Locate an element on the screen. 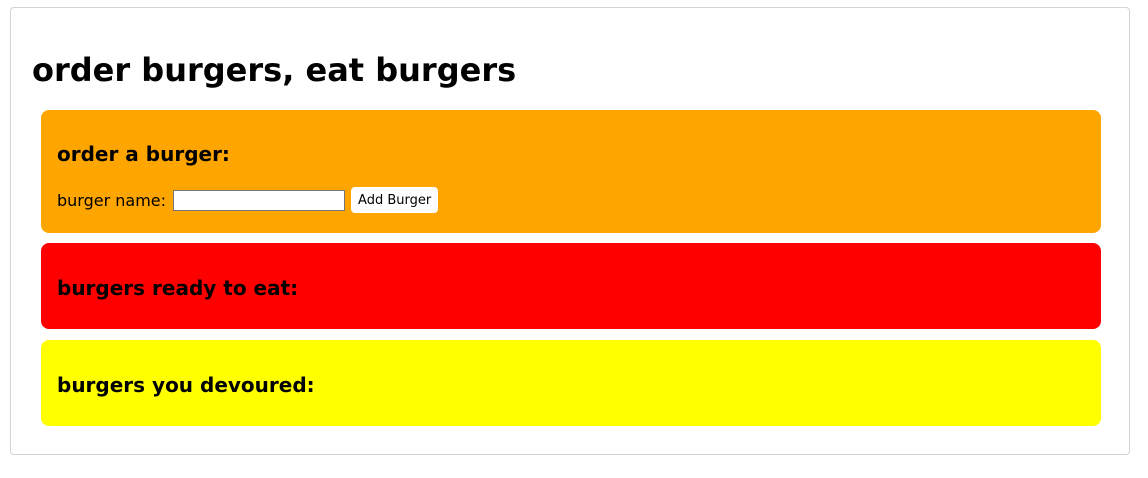  page-title: order burgers, eat burgers is located at coordinates (274, 70).